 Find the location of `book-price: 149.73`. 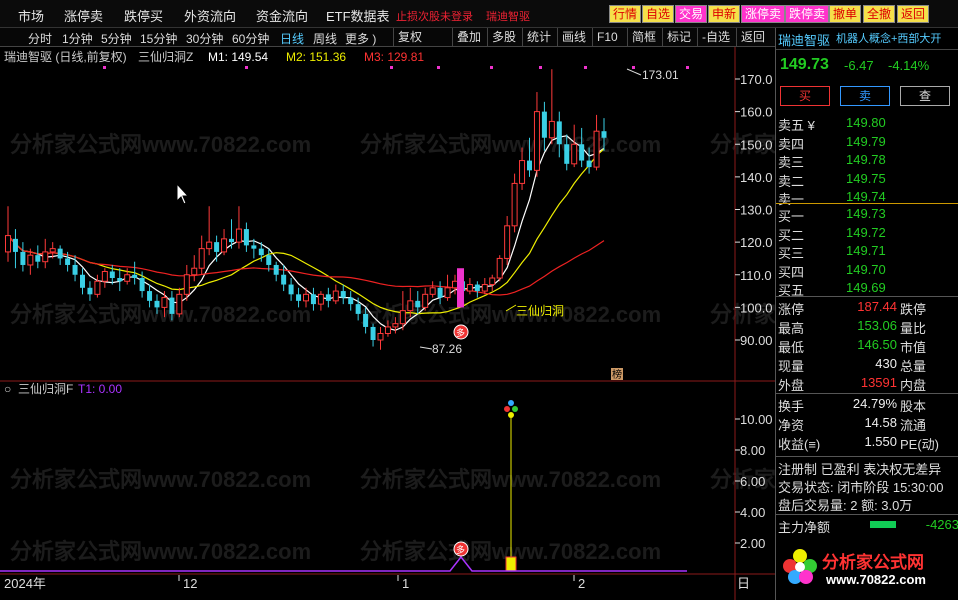

book-price: 149.73 is located at coordinates (866, 213).